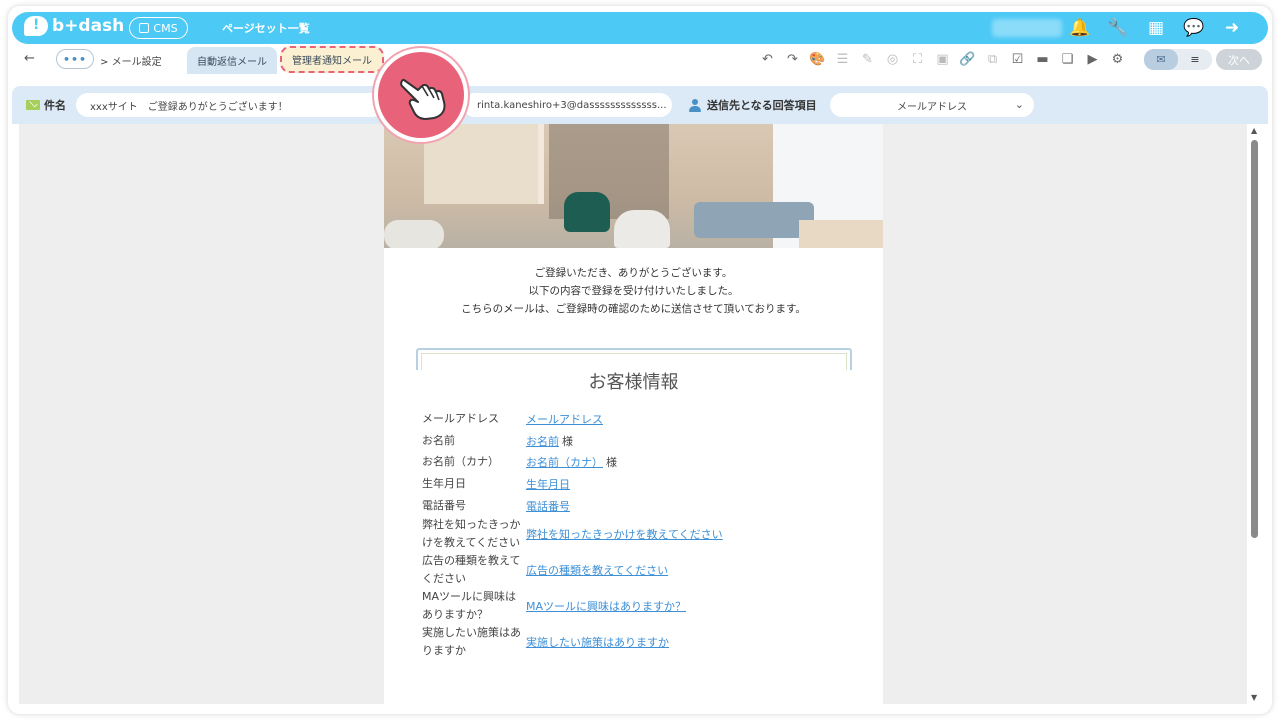 The width and height of the screenshot is (1280, 720). What do you see at coordinates (642, 441) in the screenshot?
I see `table-row: お名前 お名前様` at bounding box center [642, 441].